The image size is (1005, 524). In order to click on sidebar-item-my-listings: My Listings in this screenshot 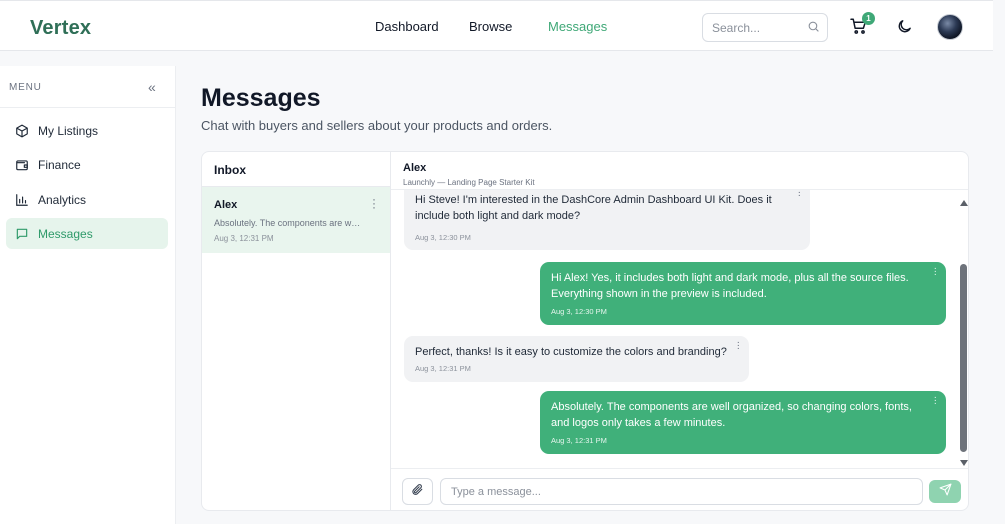, I will do `click(87, 130)`.